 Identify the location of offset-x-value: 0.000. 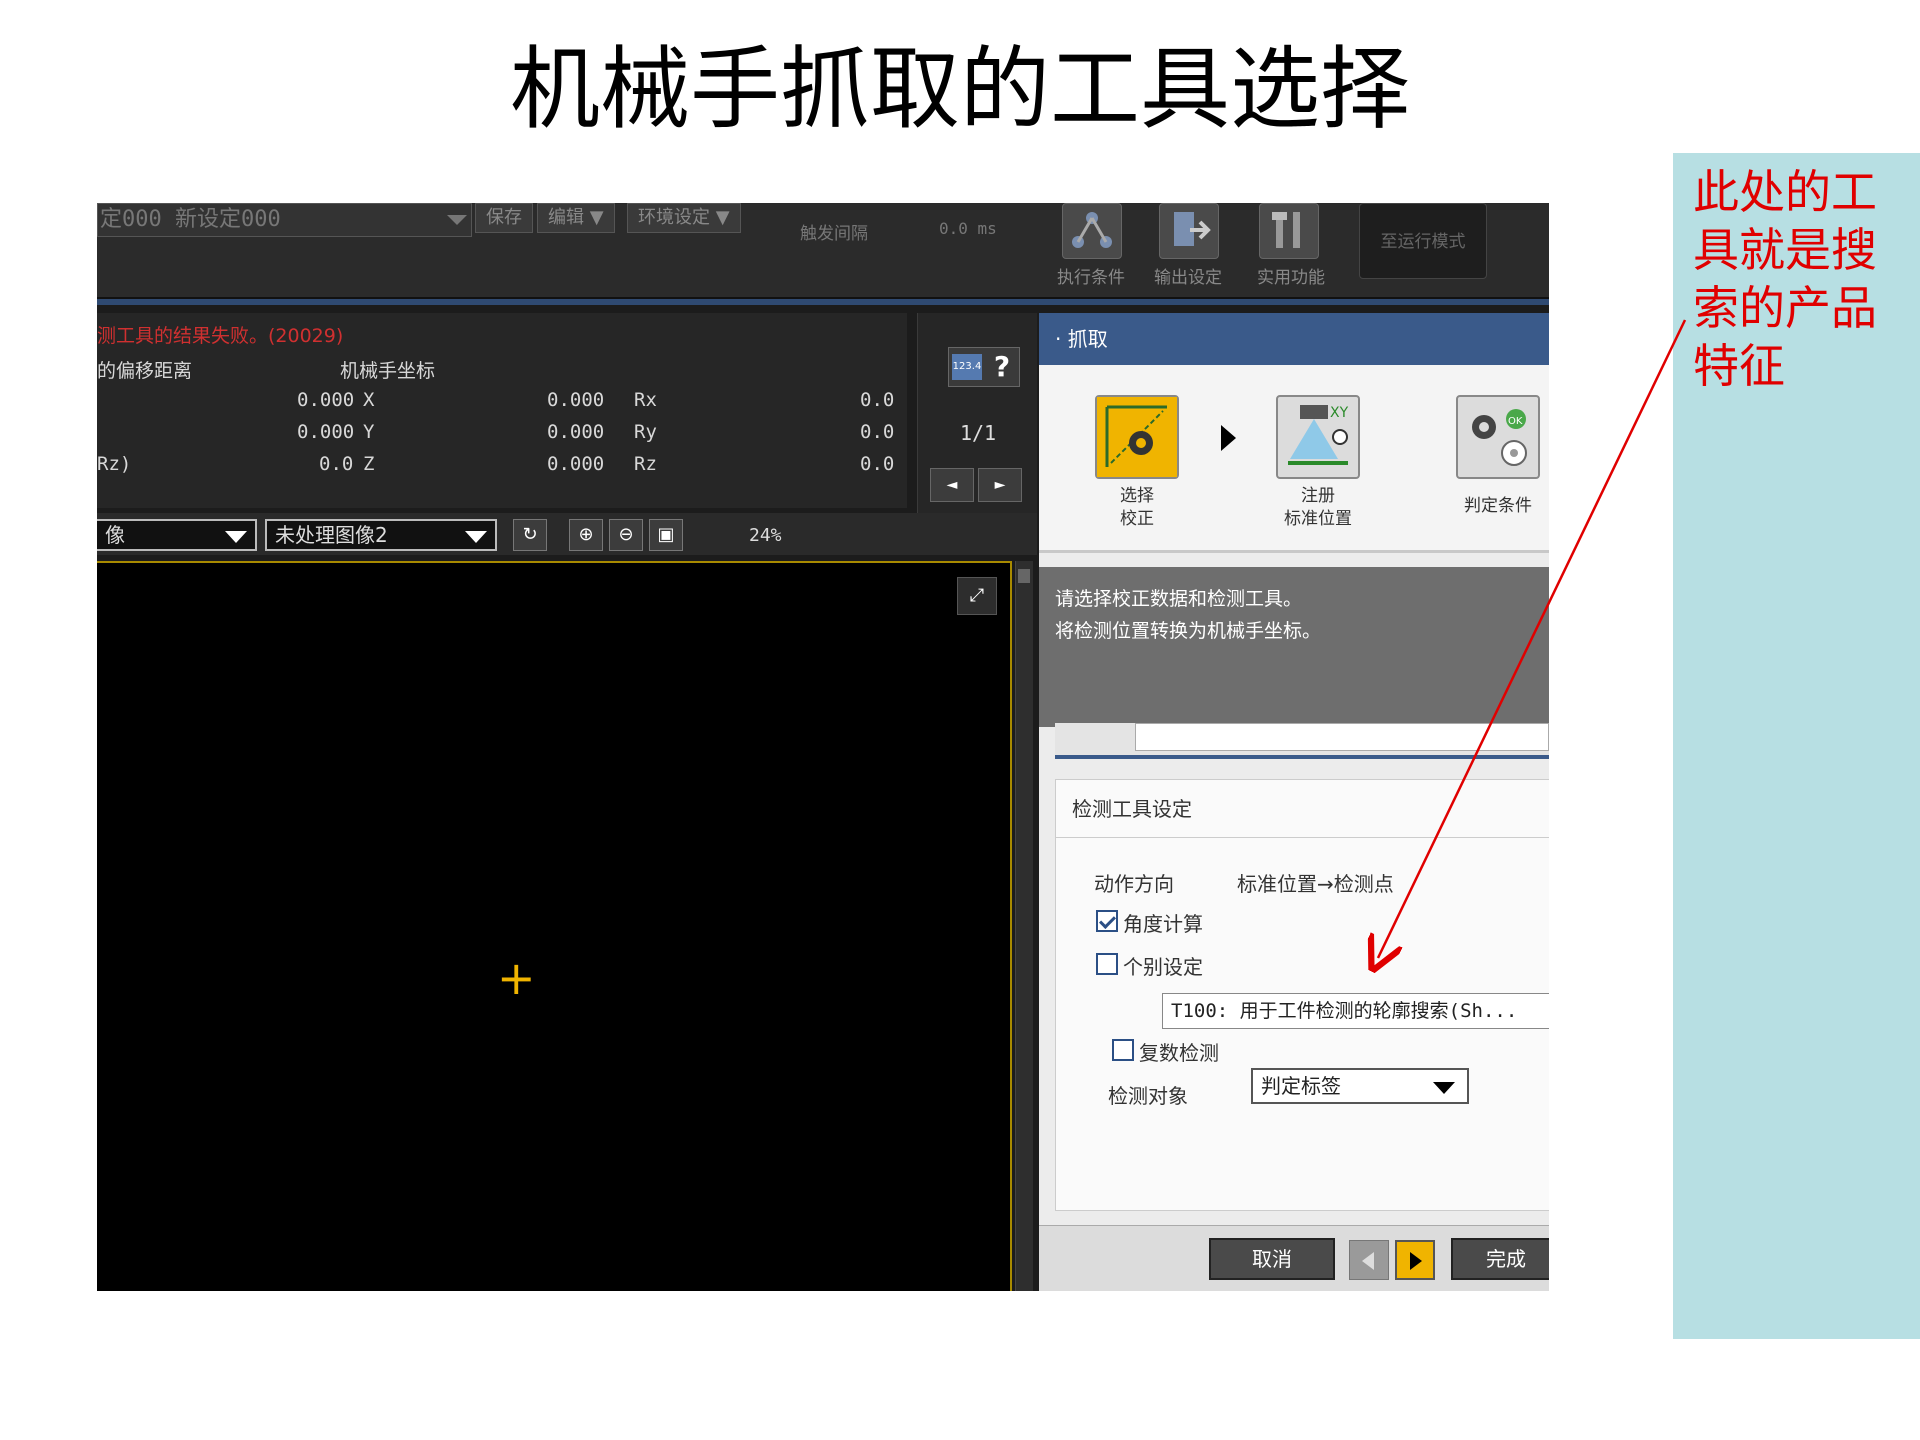
(326, 400).